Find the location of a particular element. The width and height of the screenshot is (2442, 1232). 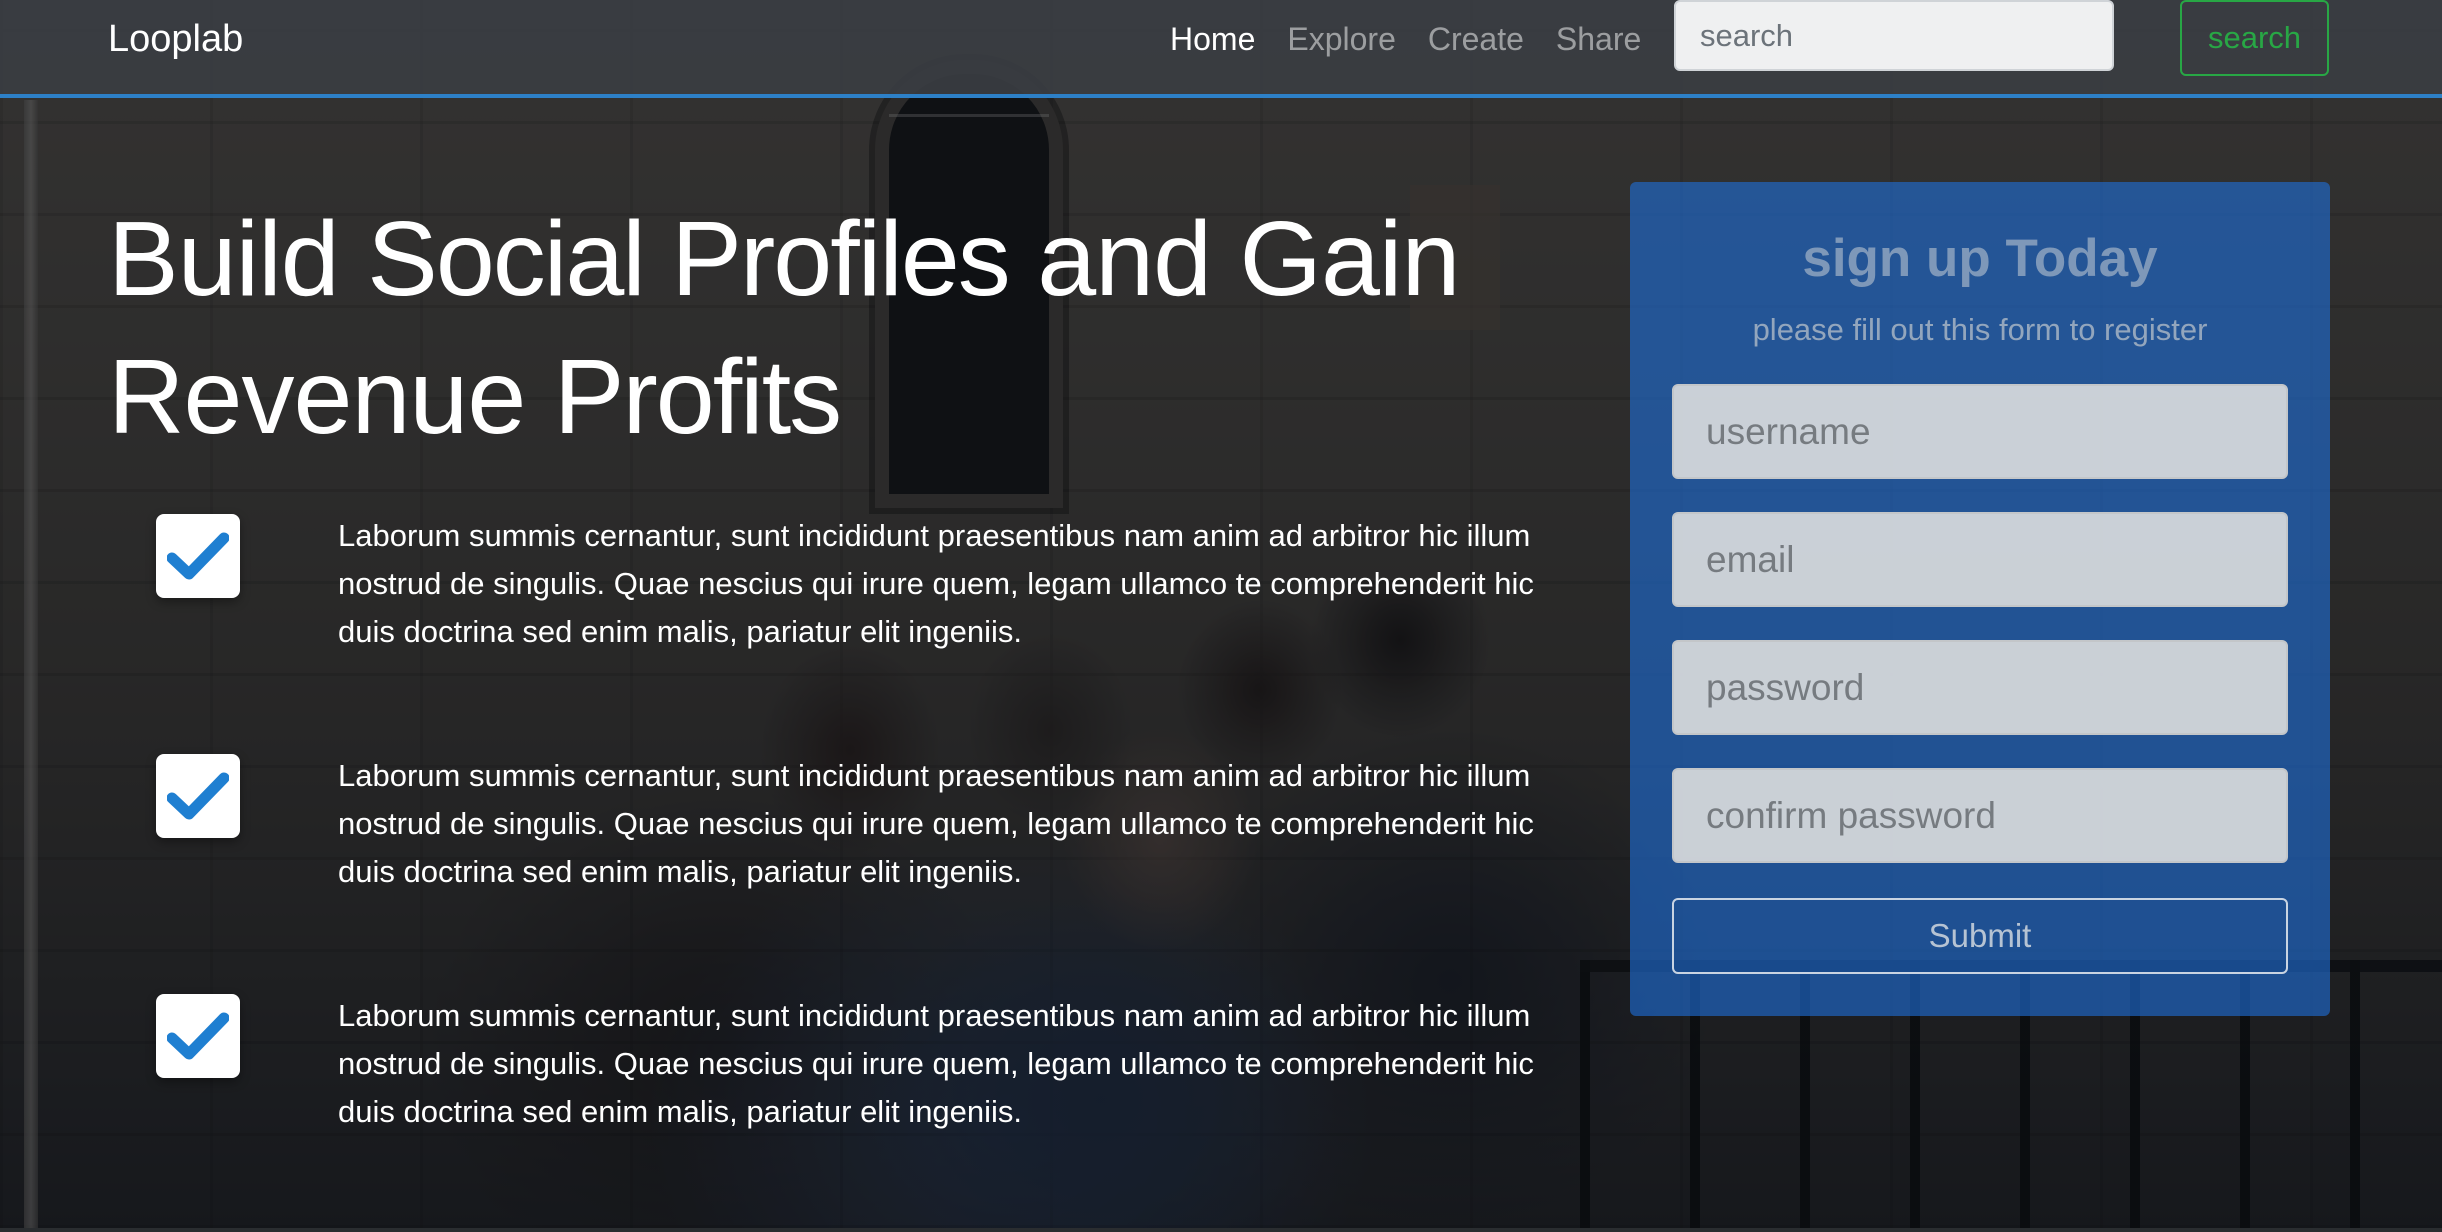

nav-link-share: Share is located at coordinates (1598, 39).